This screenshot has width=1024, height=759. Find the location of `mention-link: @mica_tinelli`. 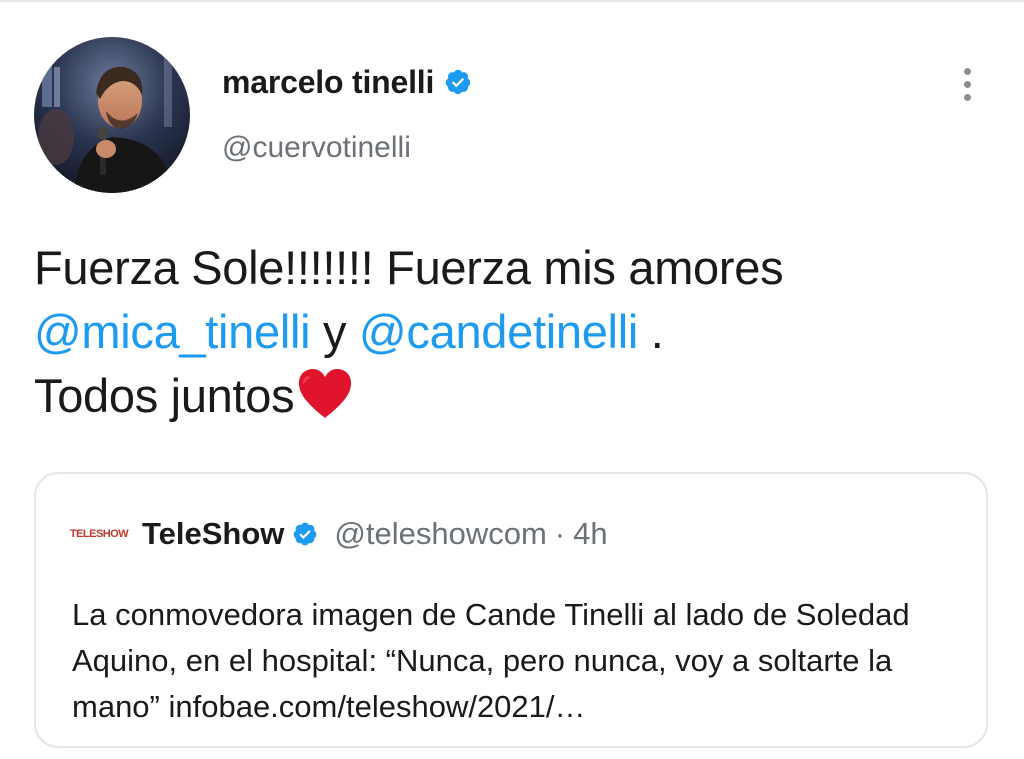

mention-link: @mica_tinelli is located at coordinates (172, 331).